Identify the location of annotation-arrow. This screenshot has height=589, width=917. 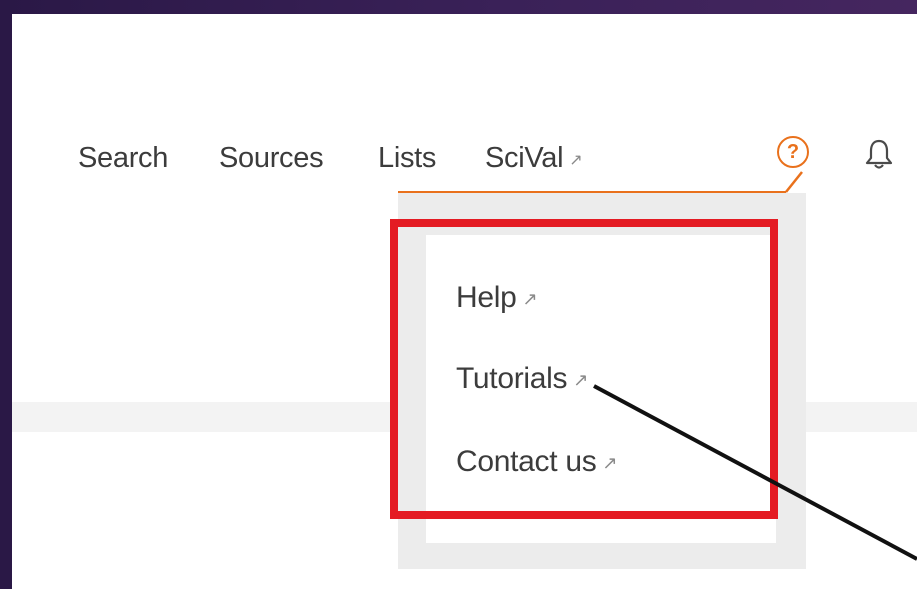
(755, 472).